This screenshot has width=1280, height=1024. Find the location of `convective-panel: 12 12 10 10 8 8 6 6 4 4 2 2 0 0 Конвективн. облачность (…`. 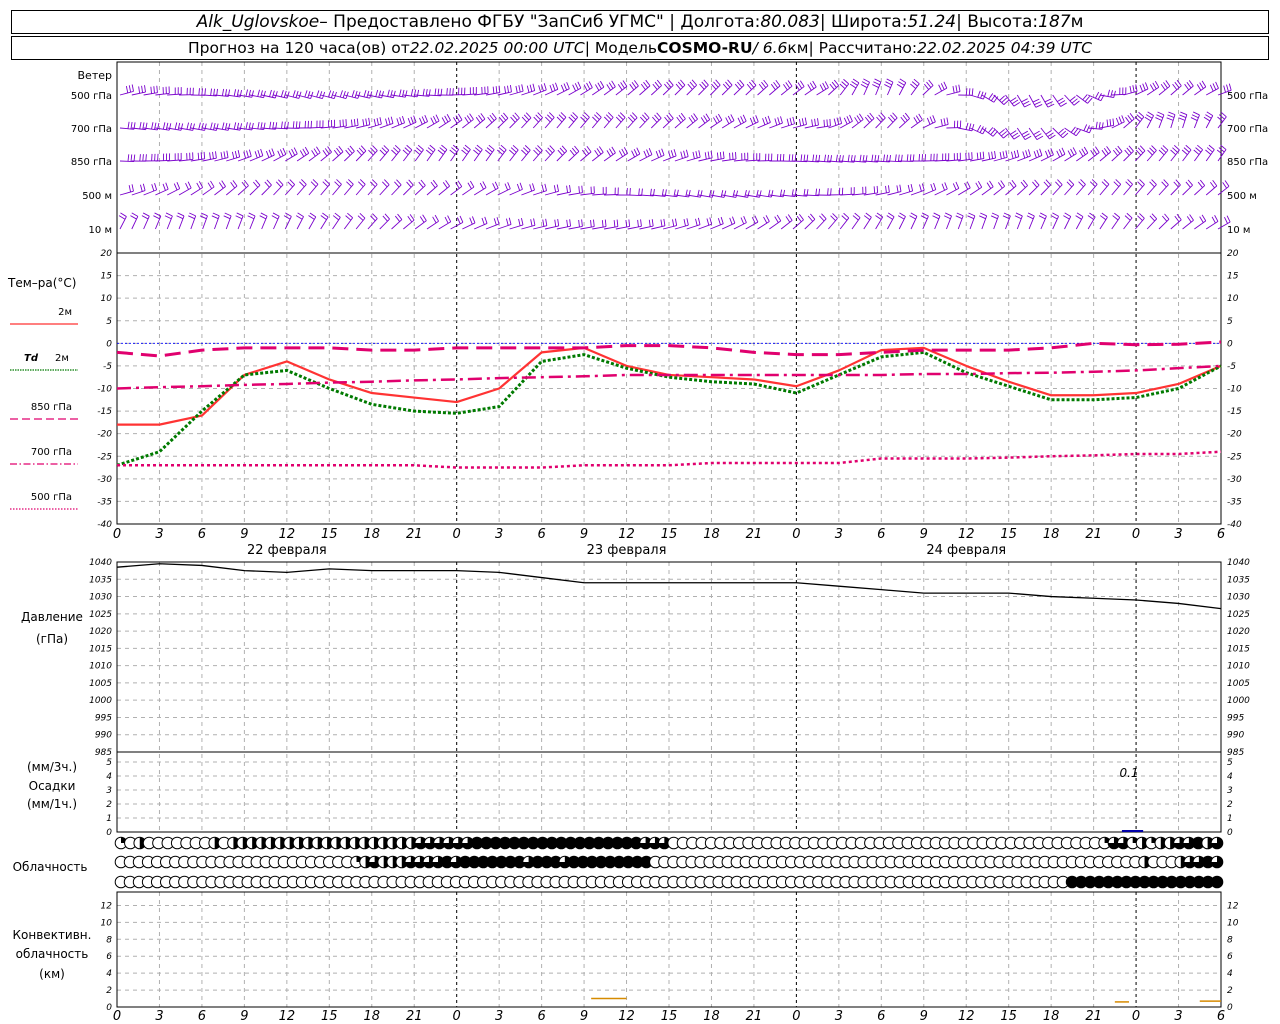

convective-panel: 12 12 10 10 8 8 6 6 4 4 2 2 0 0 Конвективн. облачность (… is located at coordinates (626, 957).